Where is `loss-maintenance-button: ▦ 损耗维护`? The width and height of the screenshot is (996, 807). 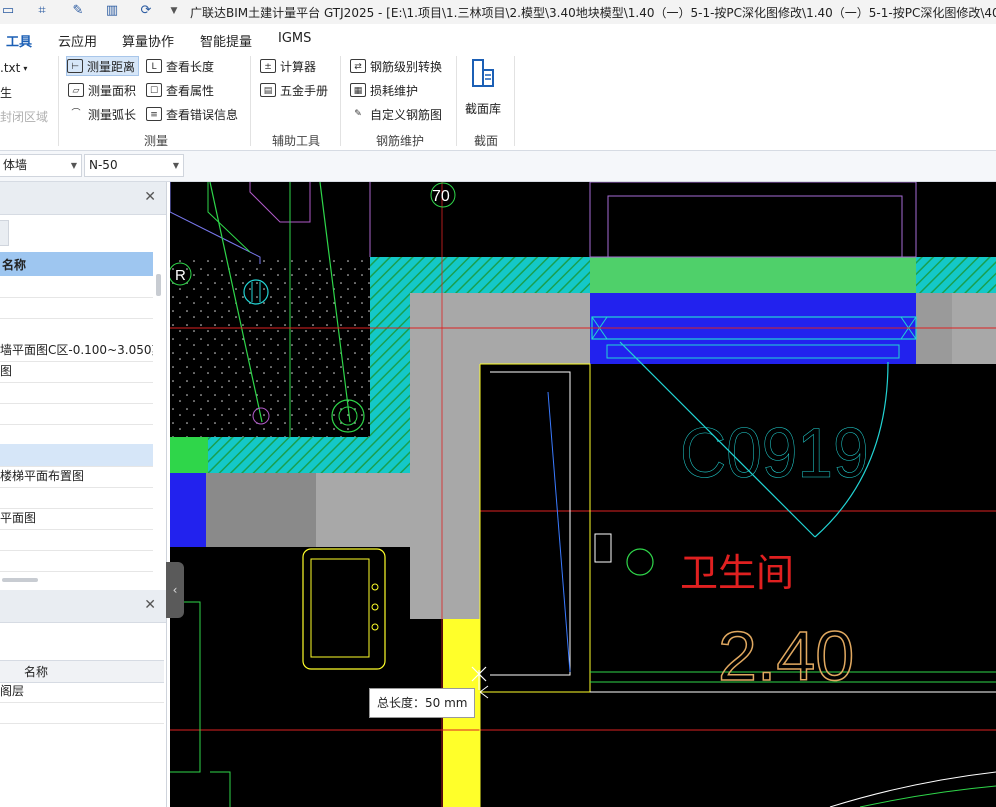 loss-maintenance-button: ▦ 损耗维护 is located at coordinates (384, 90).